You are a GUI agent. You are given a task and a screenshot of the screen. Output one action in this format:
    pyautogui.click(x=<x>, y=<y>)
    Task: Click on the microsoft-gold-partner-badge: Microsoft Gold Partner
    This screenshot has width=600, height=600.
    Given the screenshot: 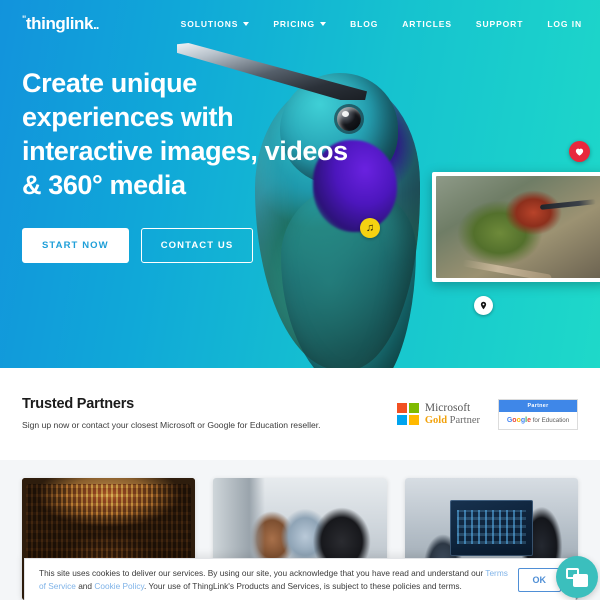 What is the action you would take?
    pyautogui.click(x=438, y=414)
    